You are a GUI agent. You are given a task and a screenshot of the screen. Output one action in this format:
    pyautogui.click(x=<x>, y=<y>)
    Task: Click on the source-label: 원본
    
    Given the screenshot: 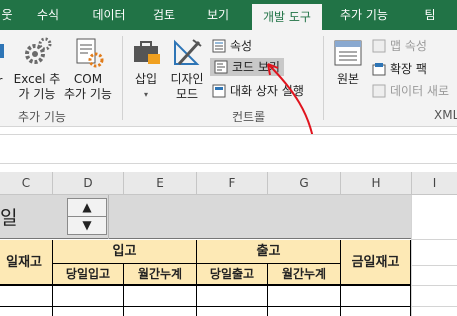 What is the action you would take?
    pyautogui.click(x=348, y=79)
    